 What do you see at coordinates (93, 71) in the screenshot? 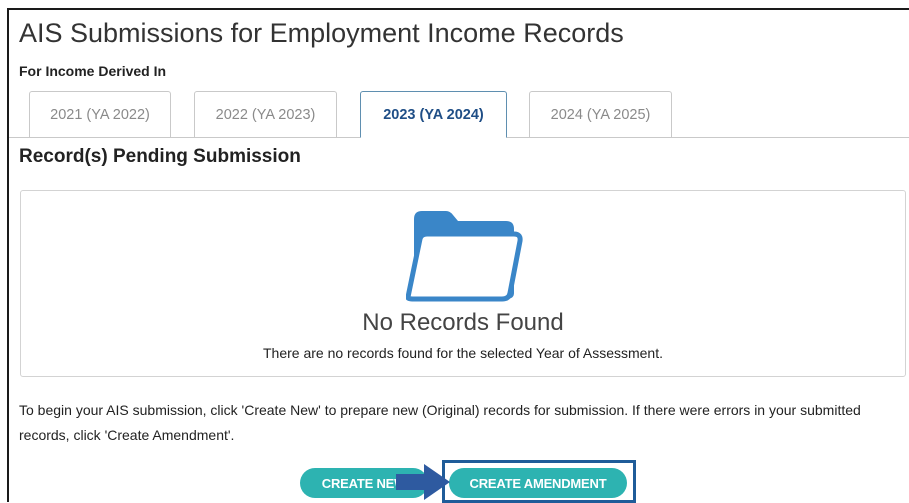
I see `income-year-label: For Income Derived In` at bounding box center [93, 71].